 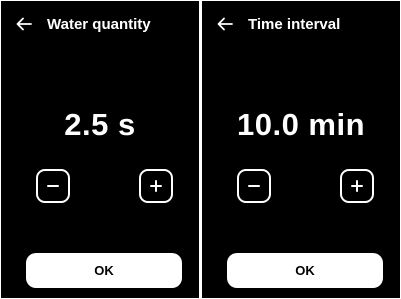 I want to click on header: Water quantity, so click(x=103, y=24).